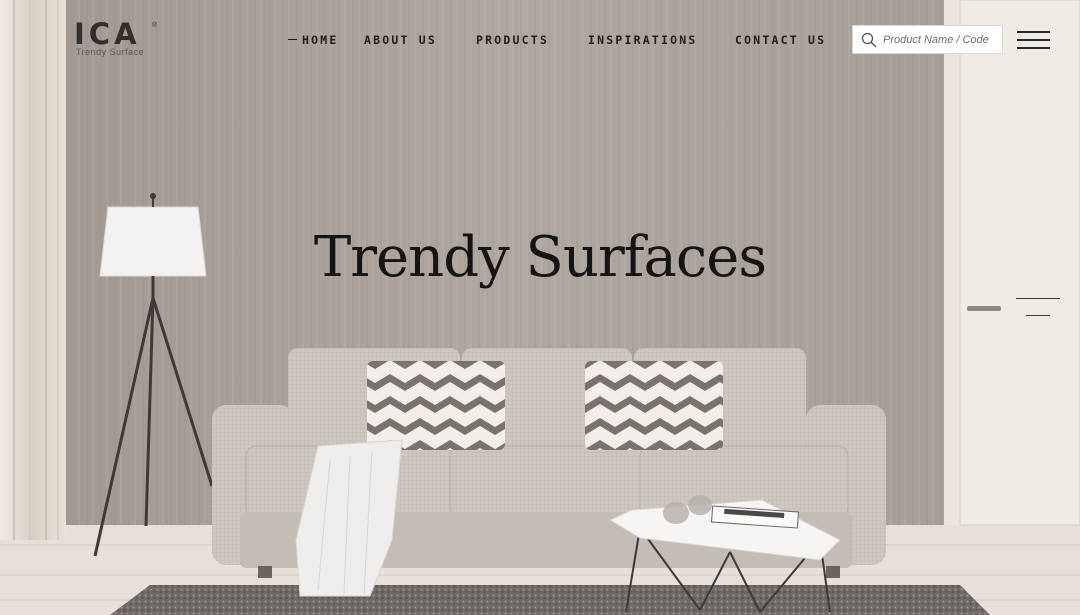 The image size is (1080, 615). I want to click on nav-item-about-us: ABOUT US, so click(400, 40).